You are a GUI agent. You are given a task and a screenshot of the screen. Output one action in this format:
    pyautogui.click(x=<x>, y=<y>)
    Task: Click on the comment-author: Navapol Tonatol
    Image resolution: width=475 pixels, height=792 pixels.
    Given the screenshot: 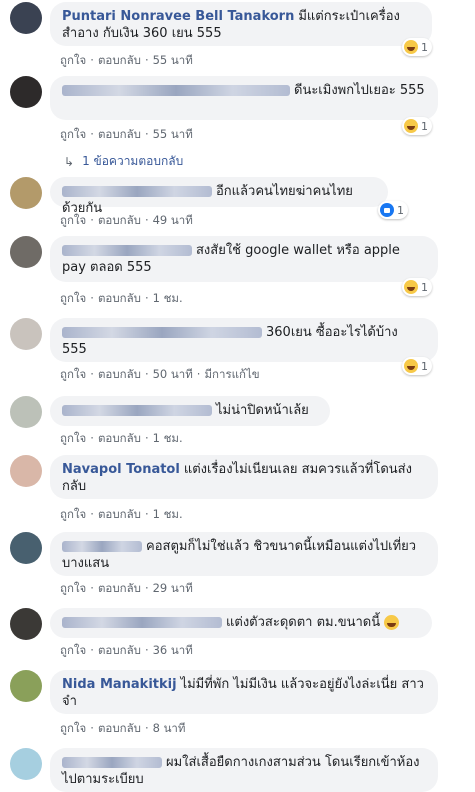 What is the action you would take?
    pyautogui.click(x=121, y=469)
    